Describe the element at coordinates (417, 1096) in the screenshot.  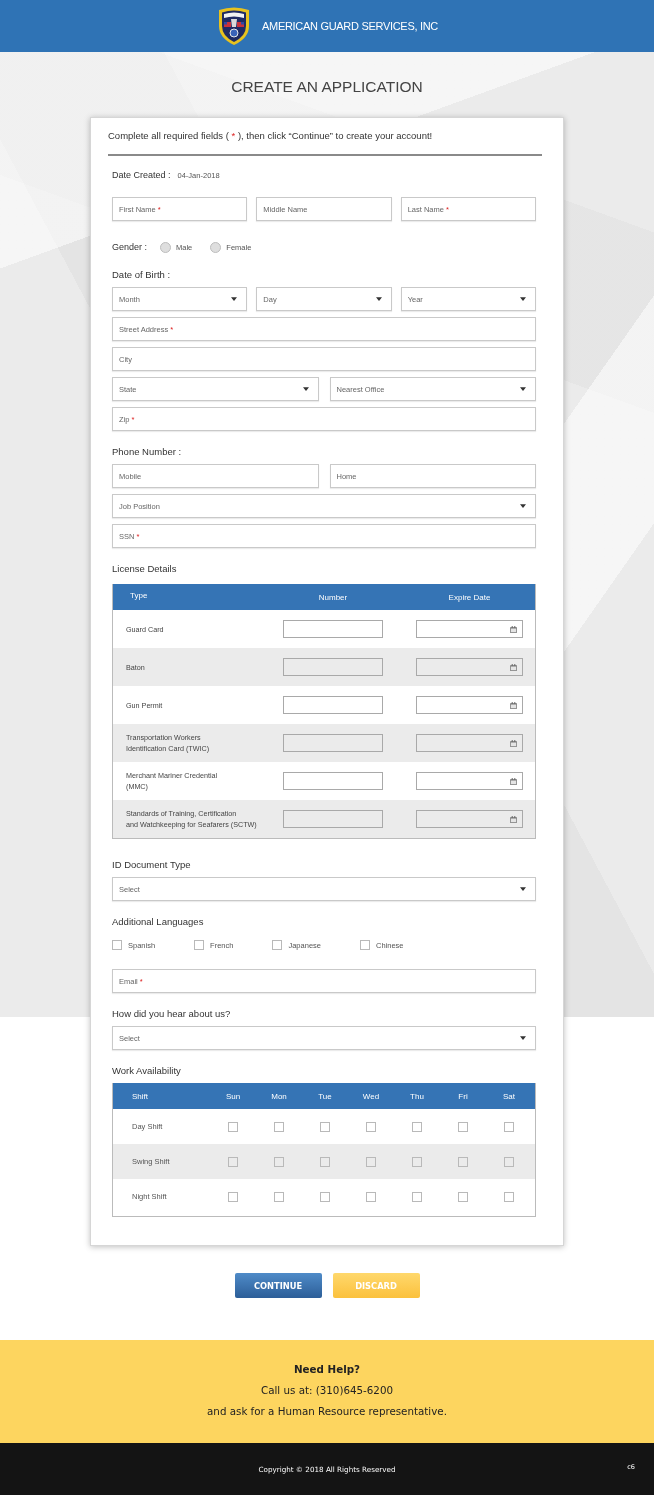
I see `column-header: Thu` at that location.